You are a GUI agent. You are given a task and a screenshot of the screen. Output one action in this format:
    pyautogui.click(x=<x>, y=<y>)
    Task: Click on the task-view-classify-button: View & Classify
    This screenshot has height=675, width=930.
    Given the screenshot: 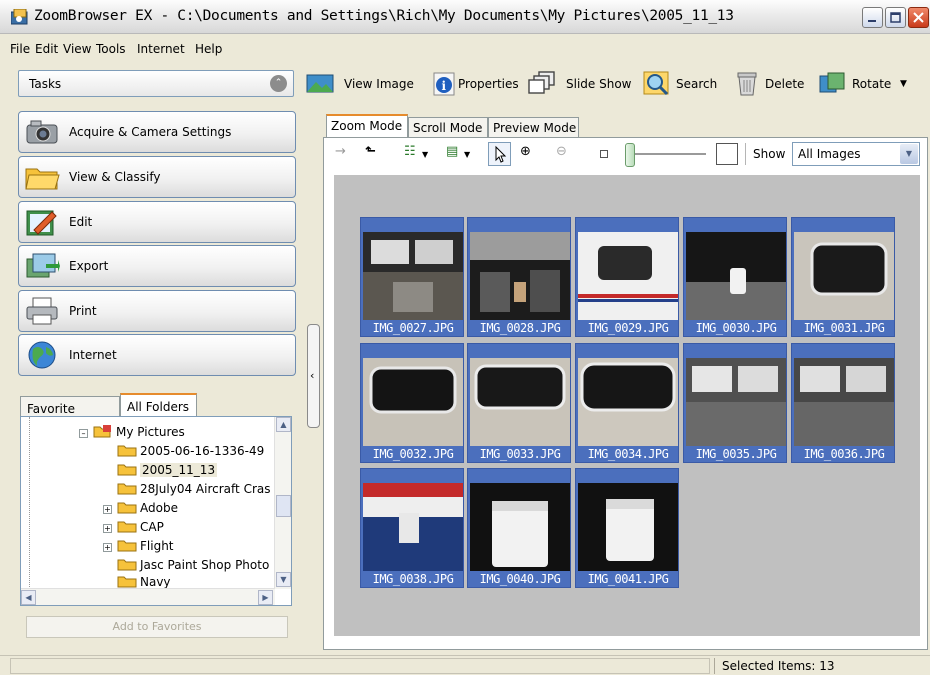 What is the action you would take?
    pyautogui.click(x=157, y=177)
    